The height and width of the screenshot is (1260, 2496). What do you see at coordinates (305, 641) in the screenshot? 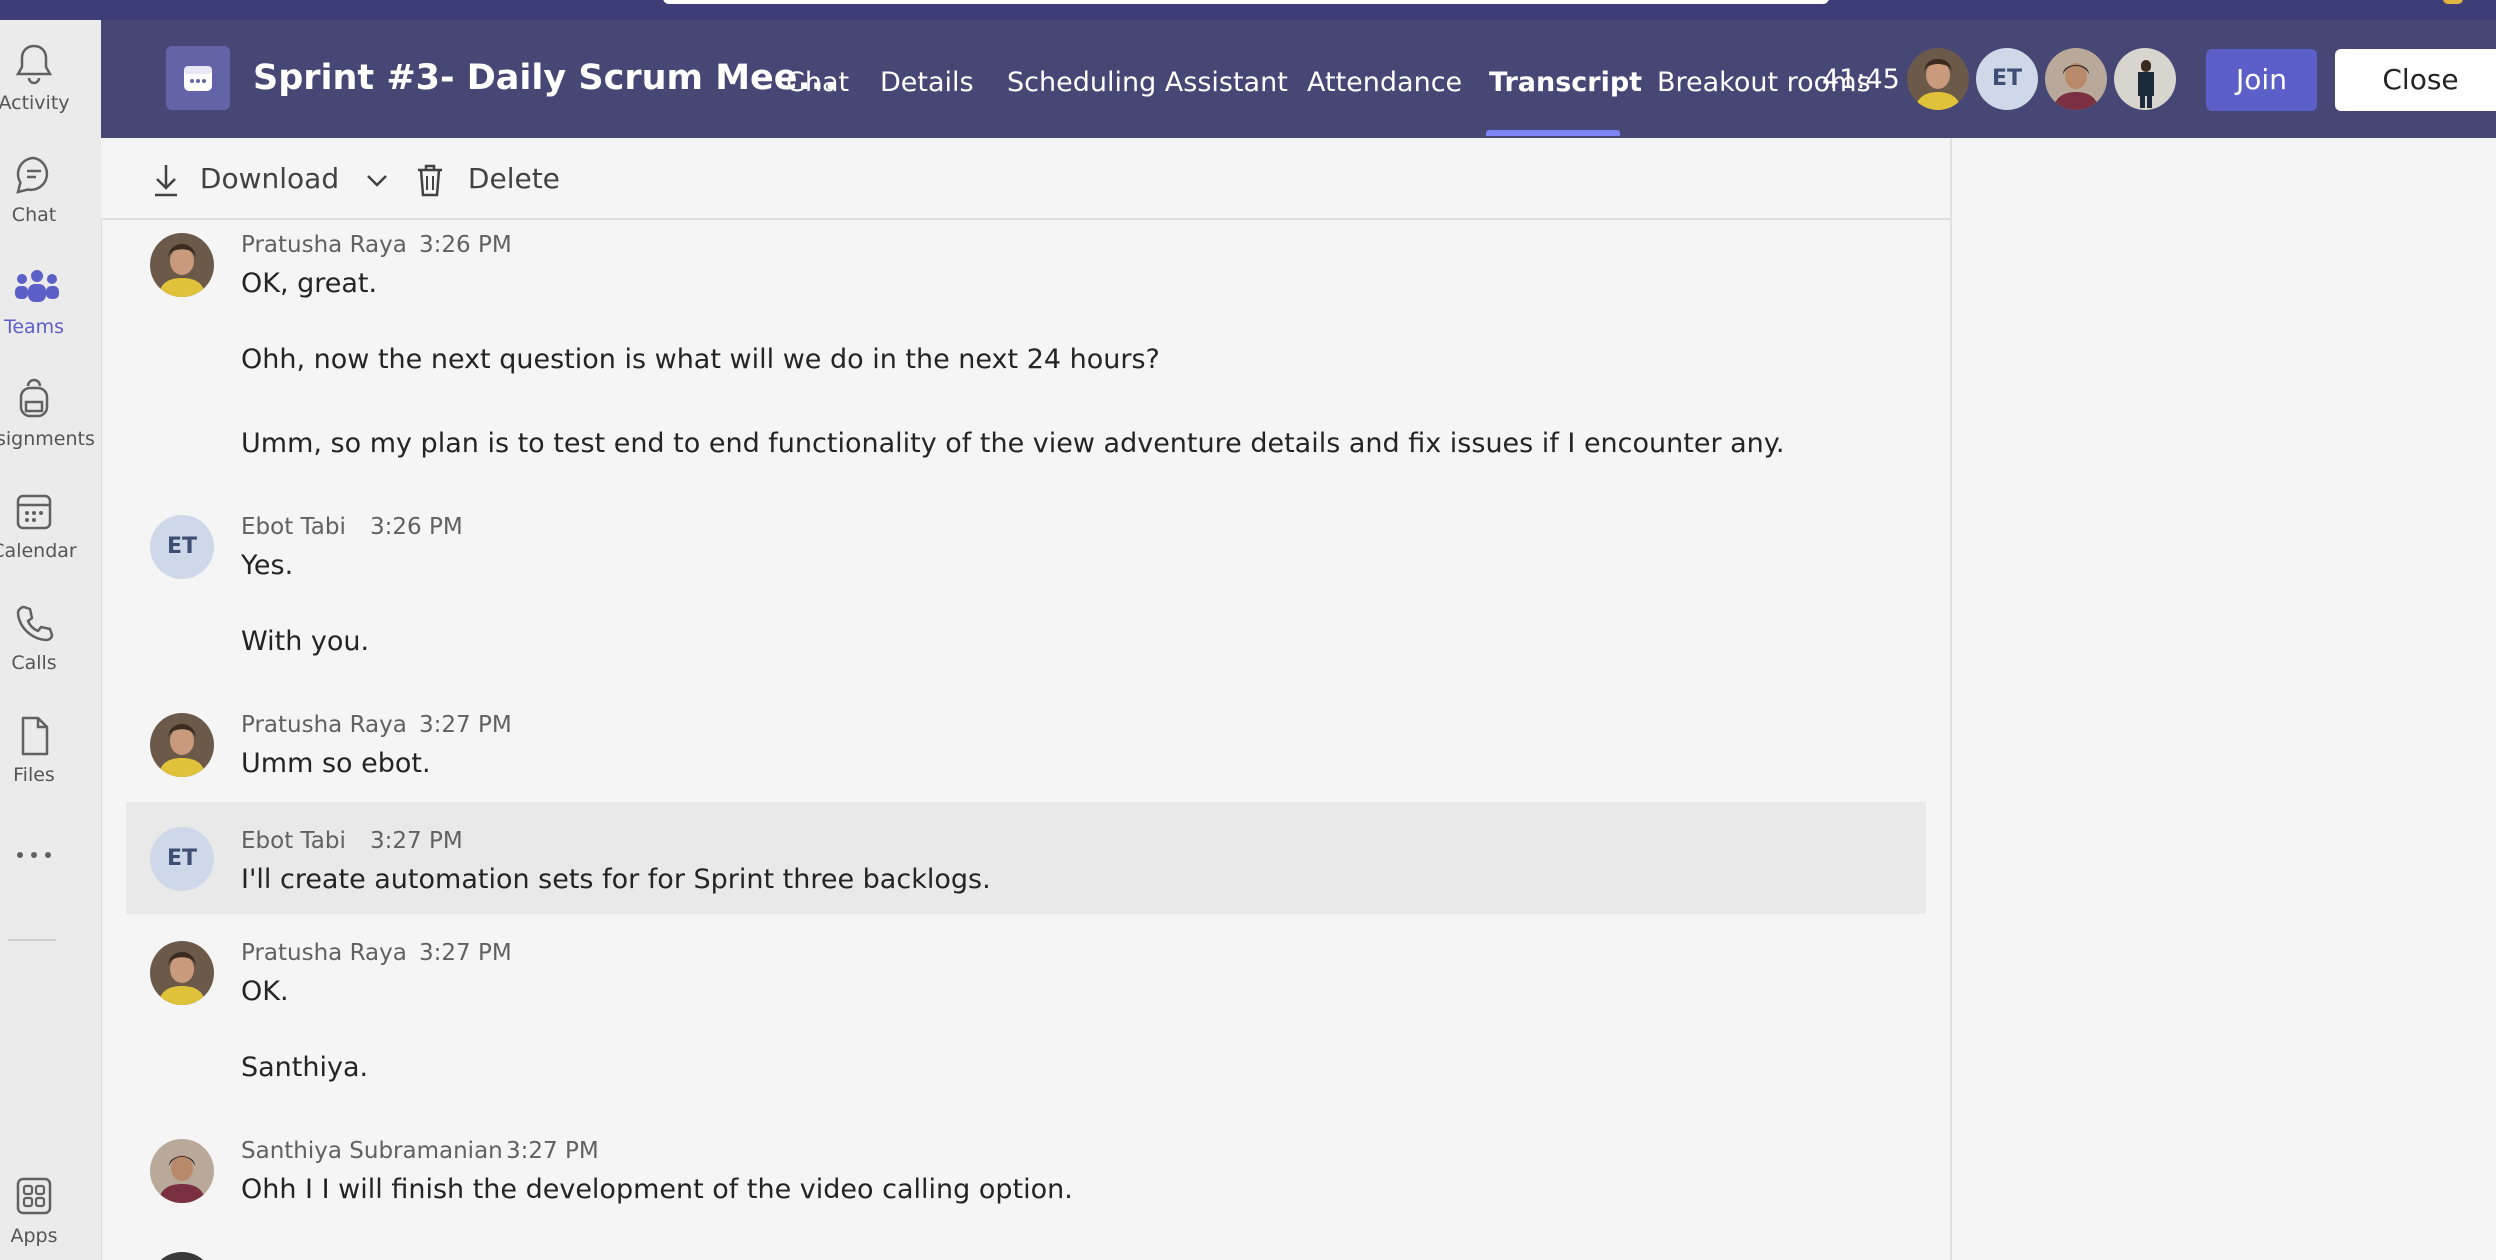
I see `transcript-line: With you.` at bounding box center [305, 641].